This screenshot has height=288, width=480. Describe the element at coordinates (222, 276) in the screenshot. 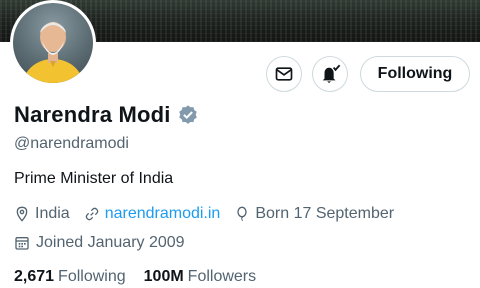

I see `followers-label: Followers` at that location.